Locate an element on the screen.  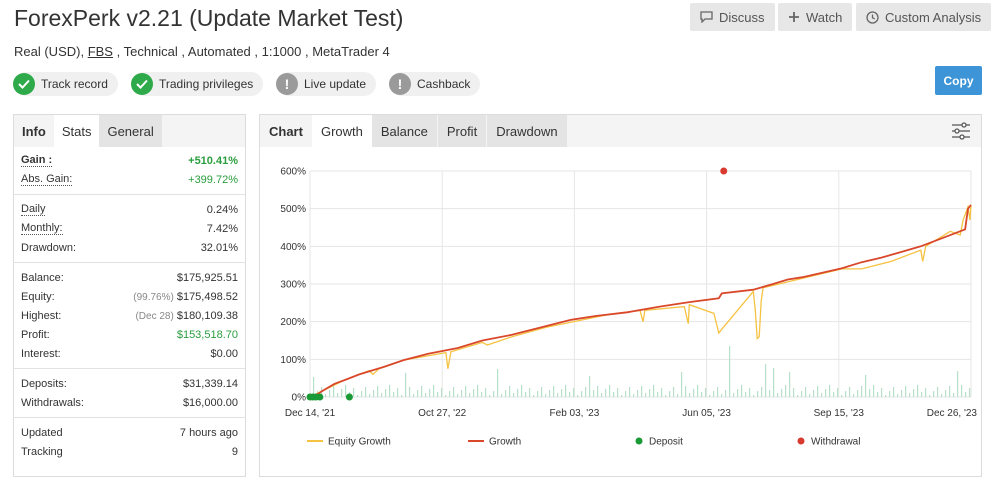
stats-tabs: Info Stats General is located at coordinates (129, 131).